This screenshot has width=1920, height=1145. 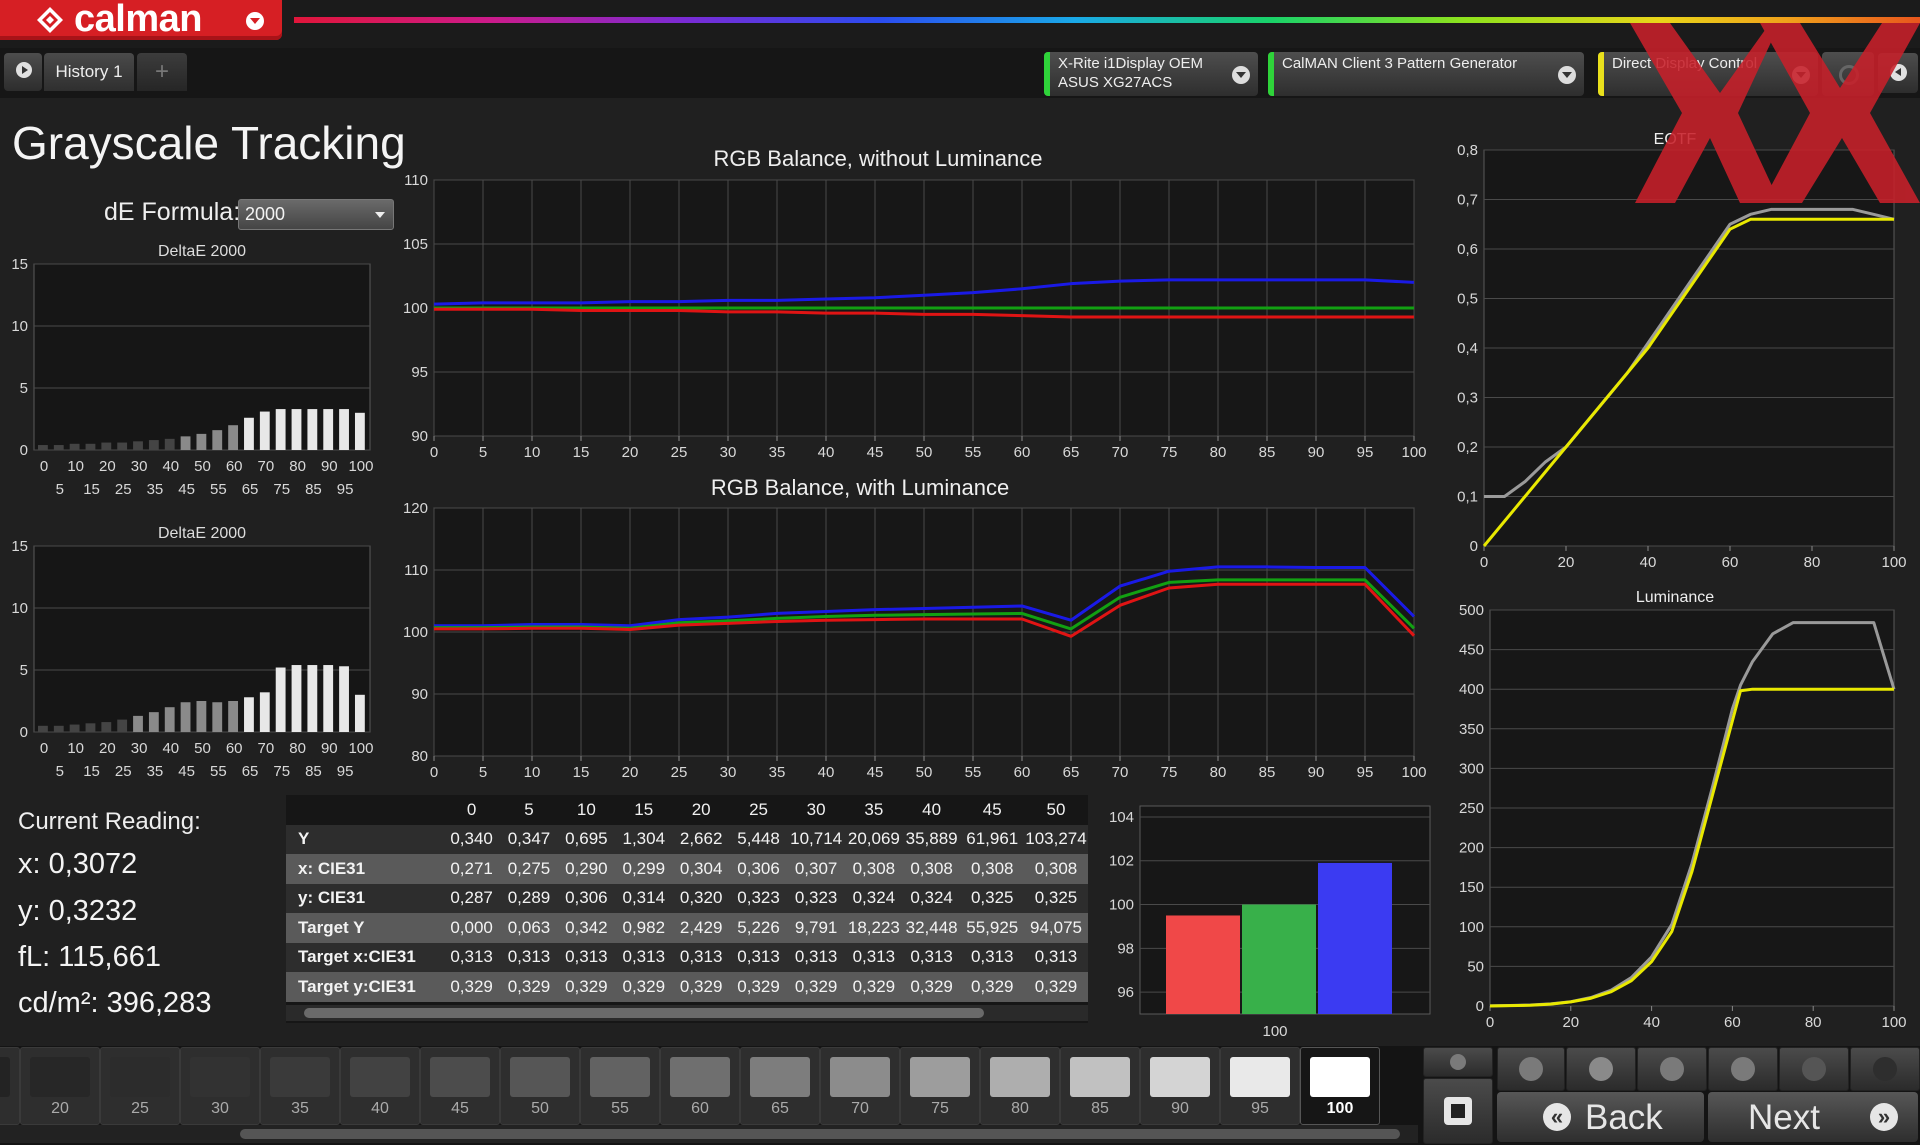 I want to click on patch-swatch: 100, so click(x=1340, y=1086).